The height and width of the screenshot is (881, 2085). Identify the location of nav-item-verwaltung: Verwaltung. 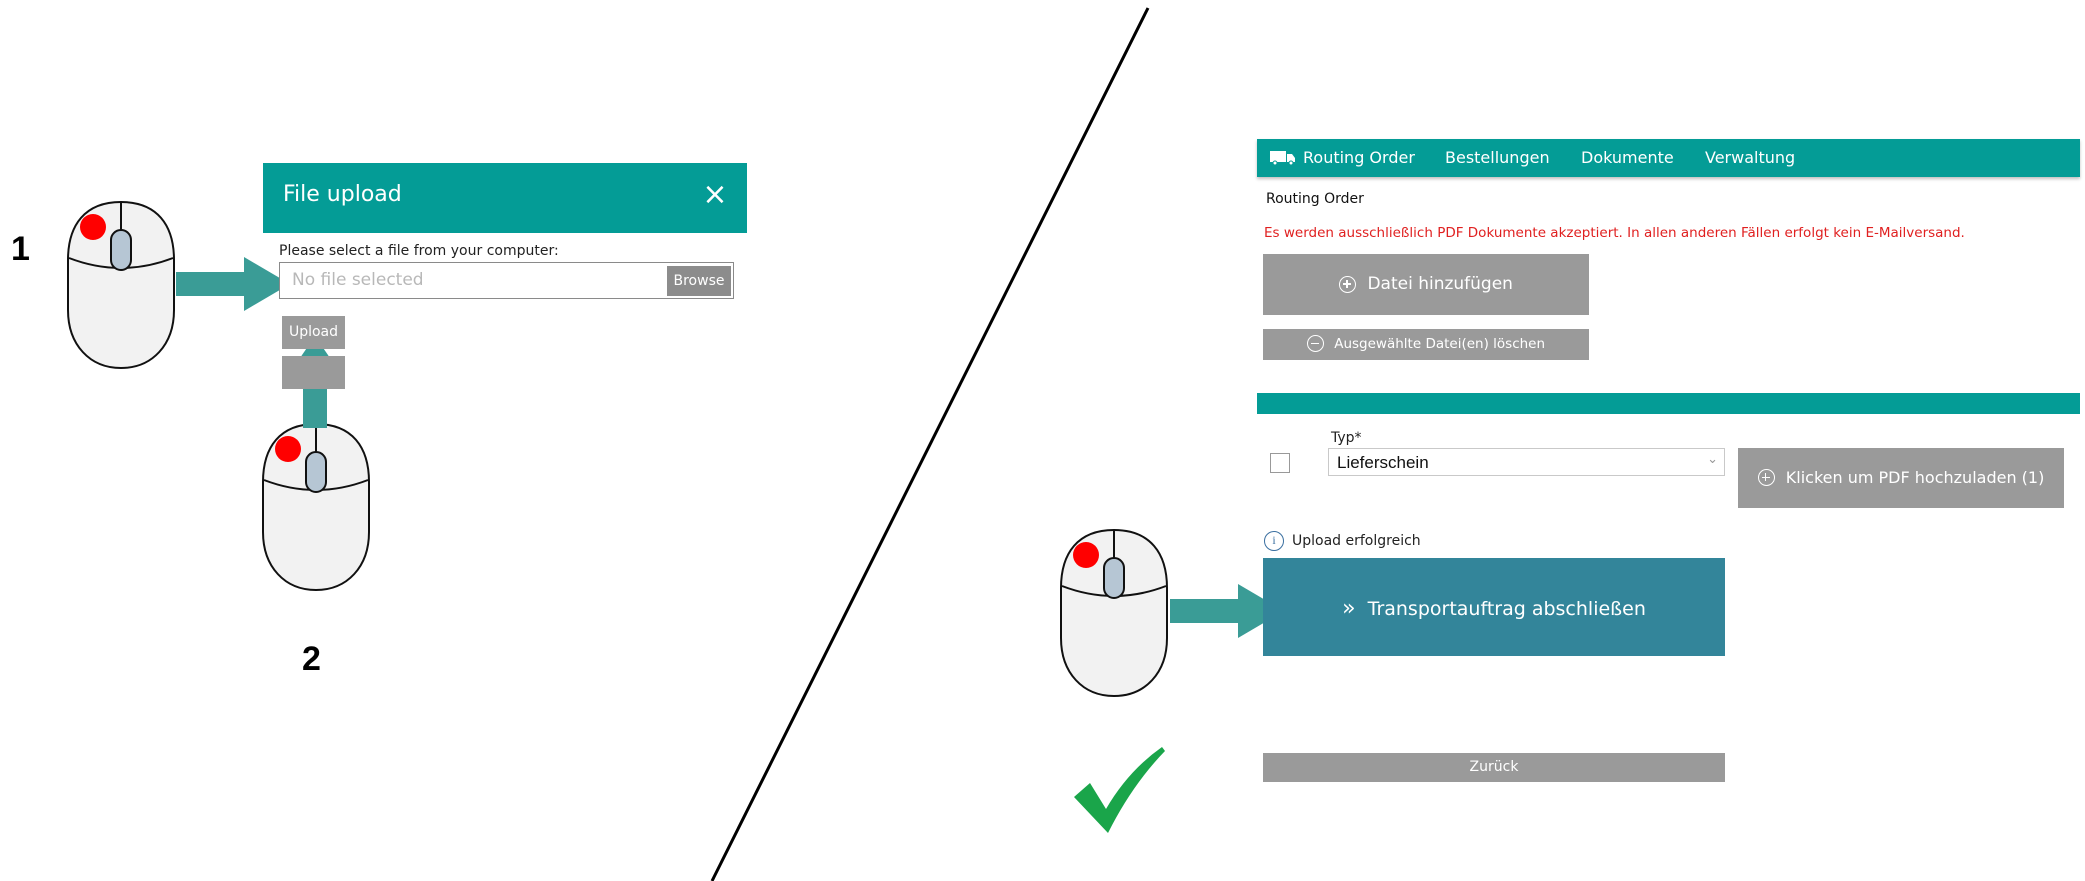
(1750, 157).